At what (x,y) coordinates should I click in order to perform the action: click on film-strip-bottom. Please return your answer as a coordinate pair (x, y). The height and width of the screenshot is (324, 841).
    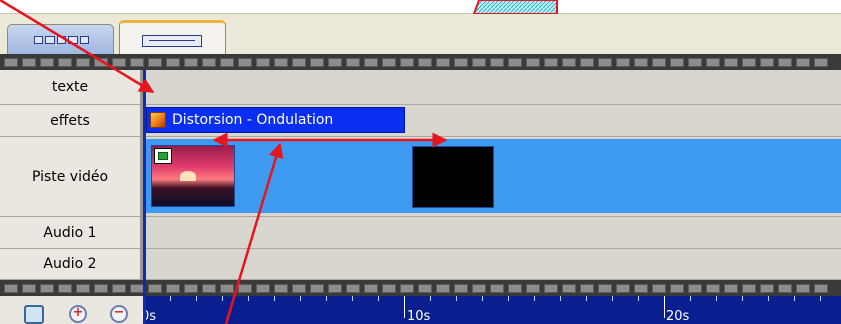
    Looking at the image, I should click on (420, 288).